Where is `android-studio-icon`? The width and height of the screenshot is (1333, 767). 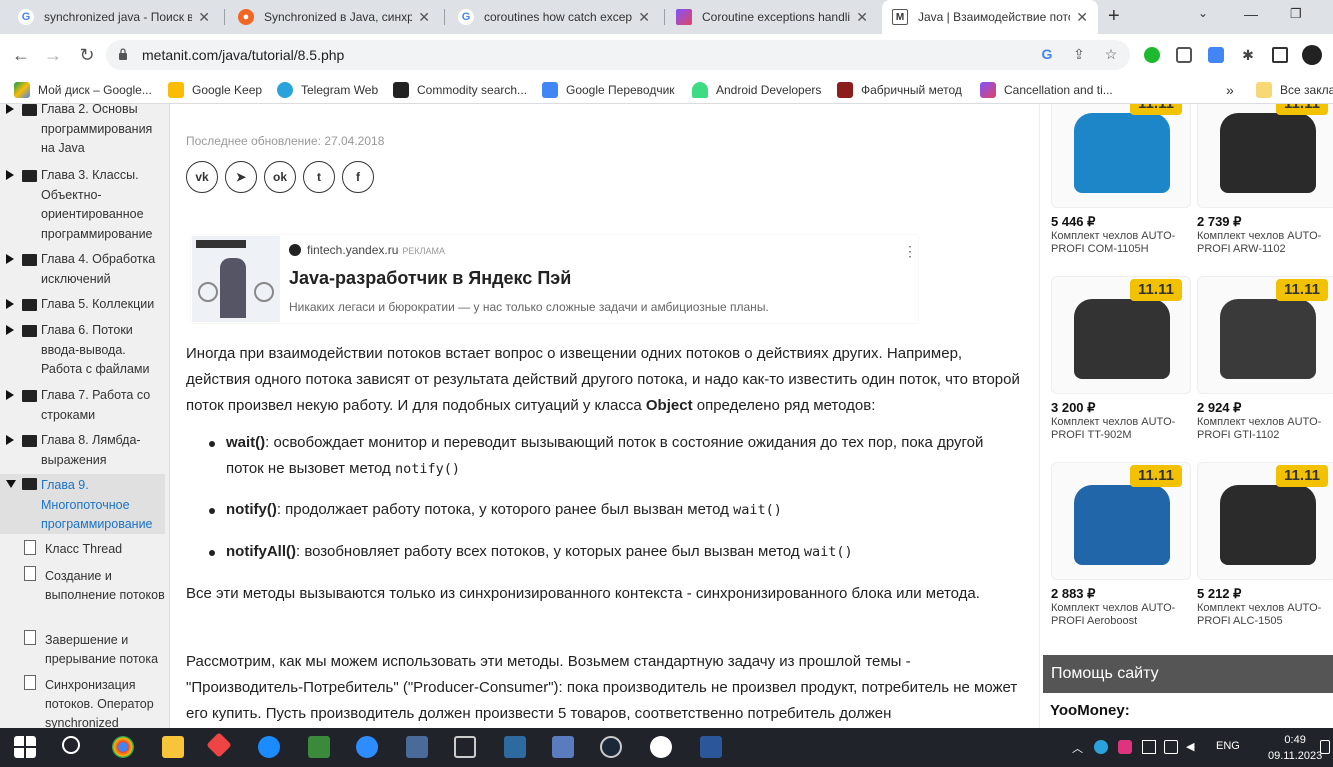
android-studio-icon is located at coordinates (319, 747).